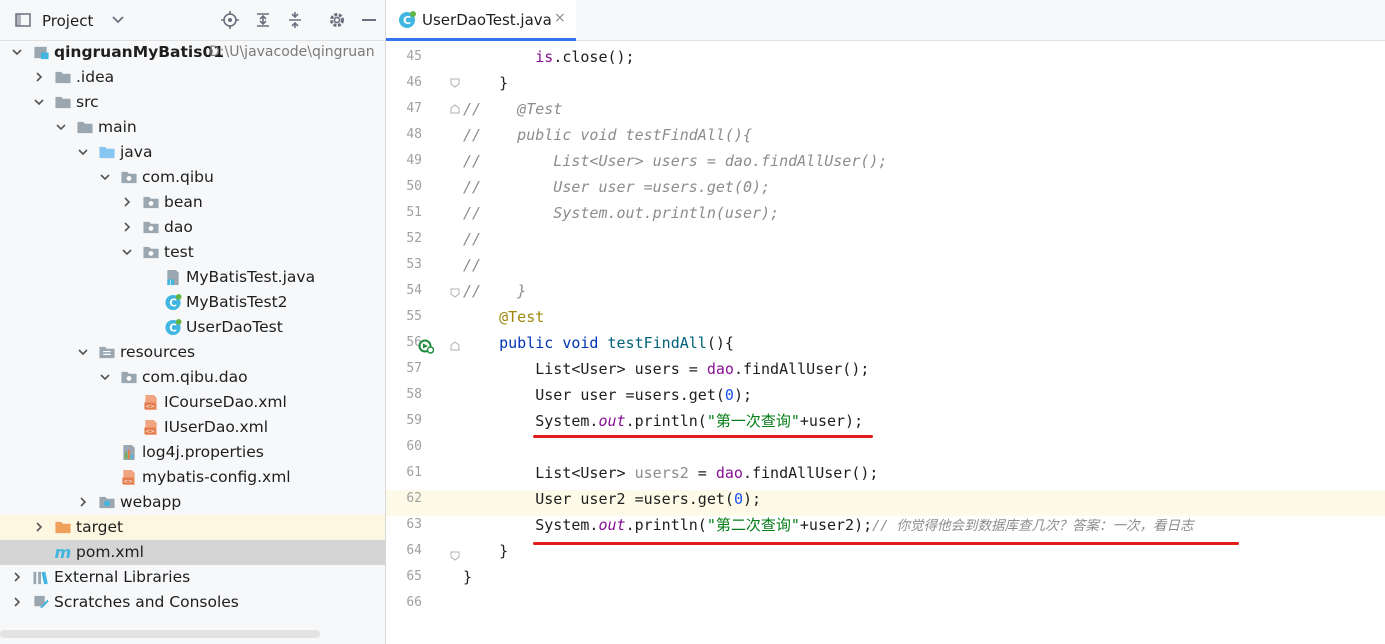  I want to click on tree-item-label: qingruanMyBatis01, so click(139, 52).